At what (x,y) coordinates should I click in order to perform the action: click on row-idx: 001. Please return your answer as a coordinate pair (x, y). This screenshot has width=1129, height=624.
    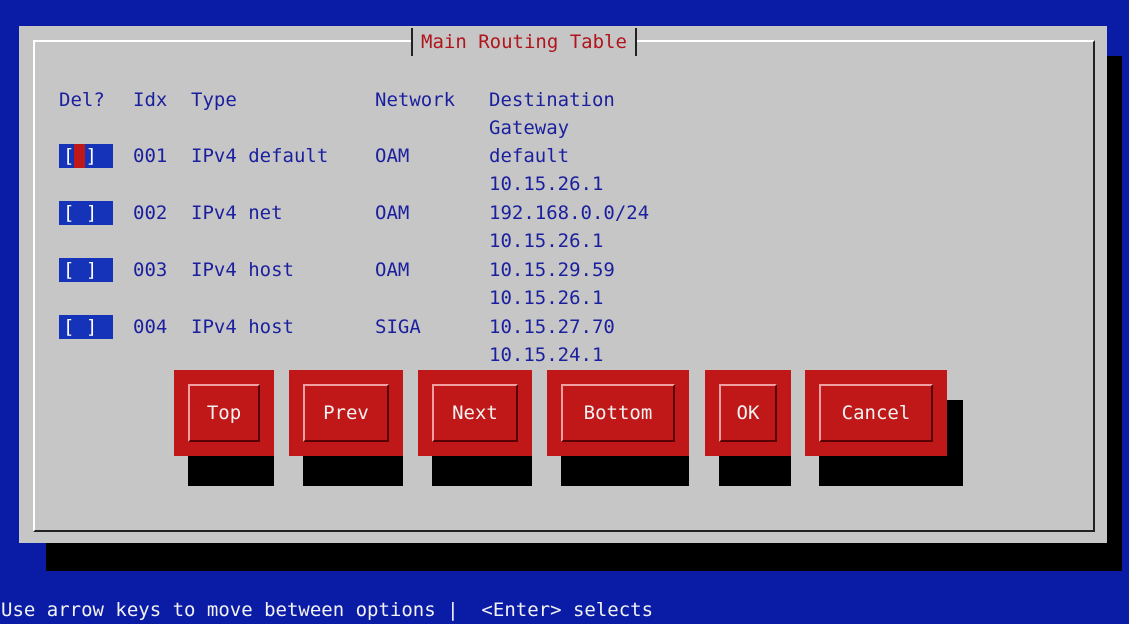
    Looking at the image, I should click on (150, 156).